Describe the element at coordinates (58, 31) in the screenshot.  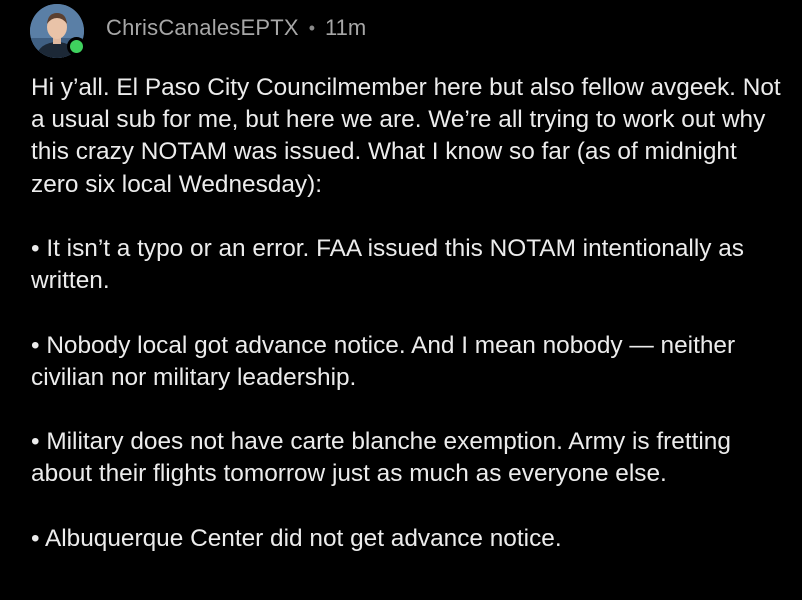
I see `avatar` at that location.